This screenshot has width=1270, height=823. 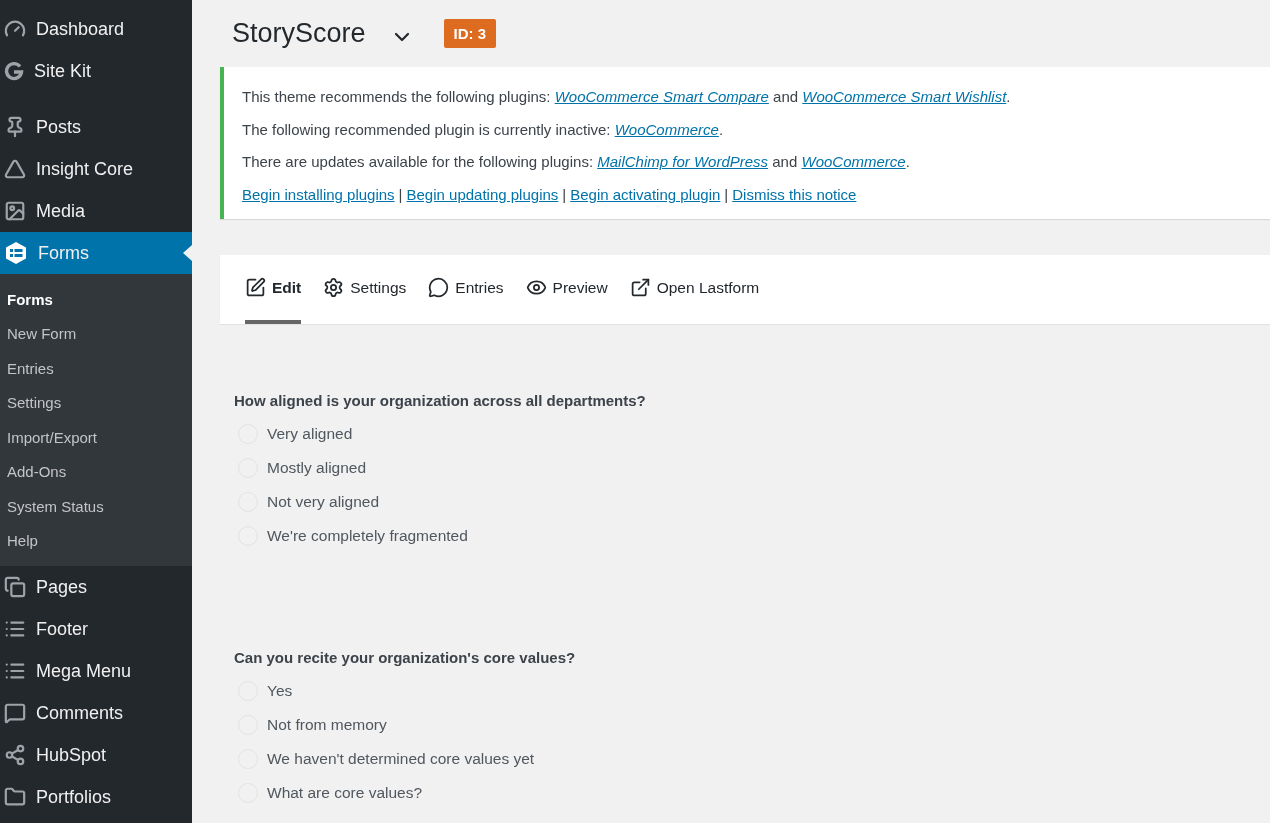 What do you see at coordinates (15, 713) in the screenshot?
I see `comment-icon` at bounding box center [15, 713].